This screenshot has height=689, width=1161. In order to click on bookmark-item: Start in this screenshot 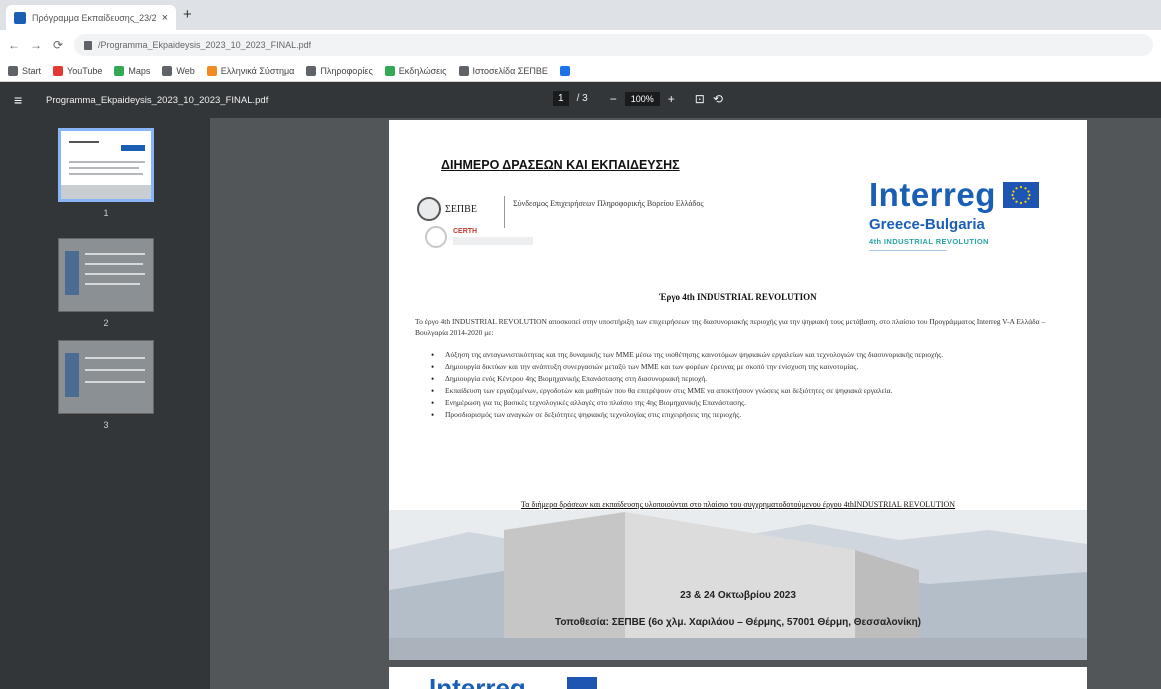, I will do `click(25, 70)`.